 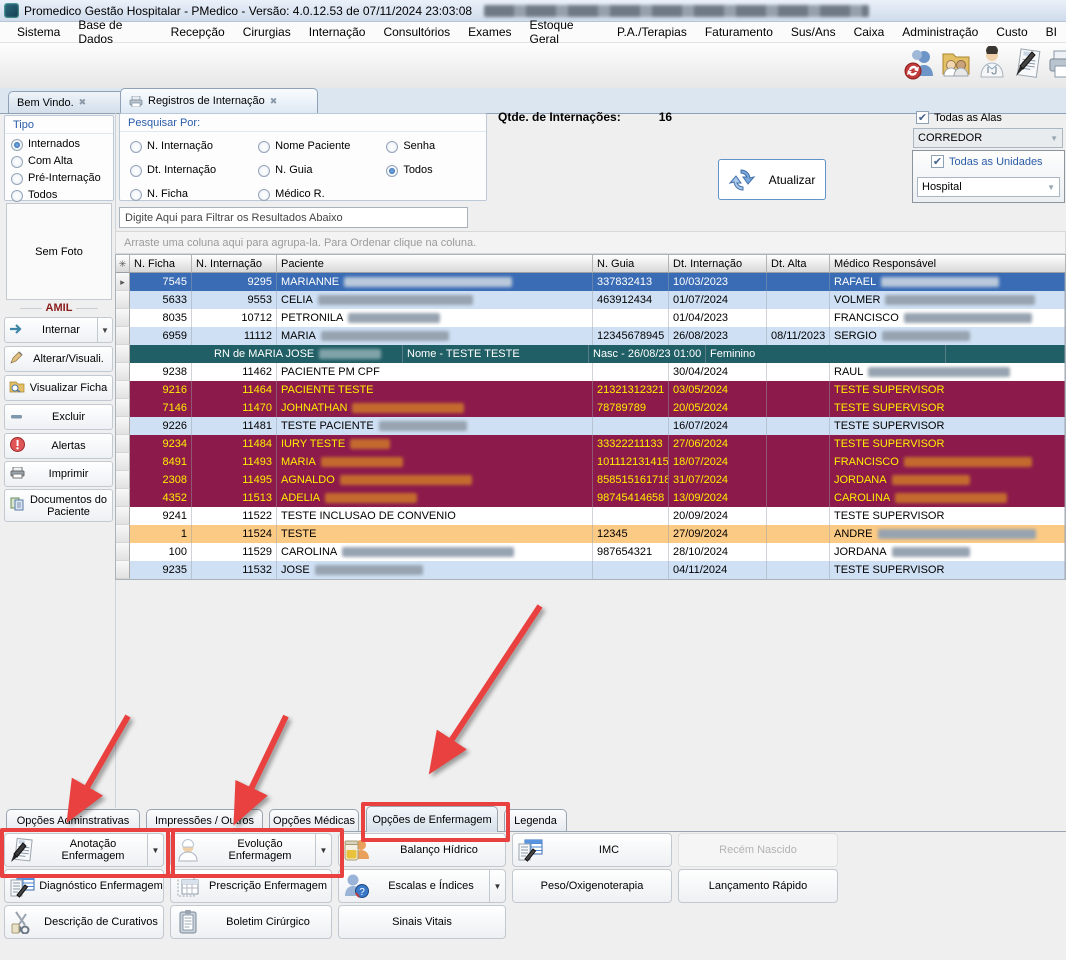 I want to click on atualizar-button: Atualizar, so click(x=772, y=179).